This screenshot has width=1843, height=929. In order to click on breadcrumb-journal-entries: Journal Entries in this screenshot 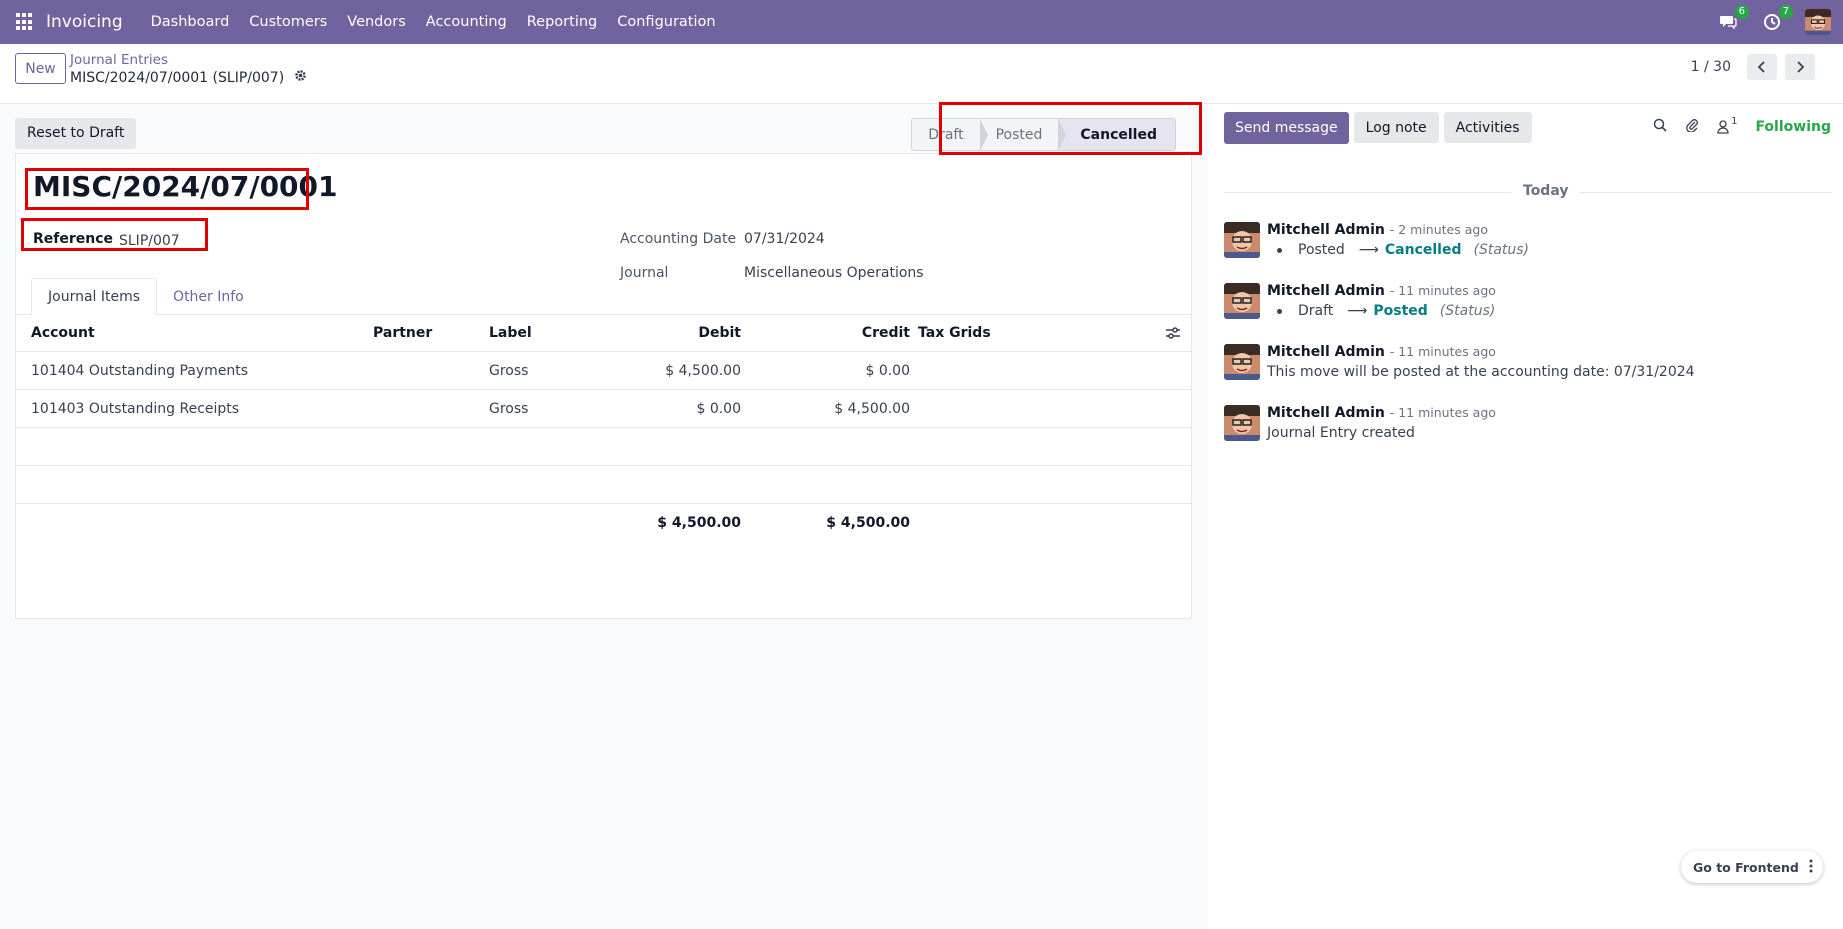, I will do `click(119, 60)`.